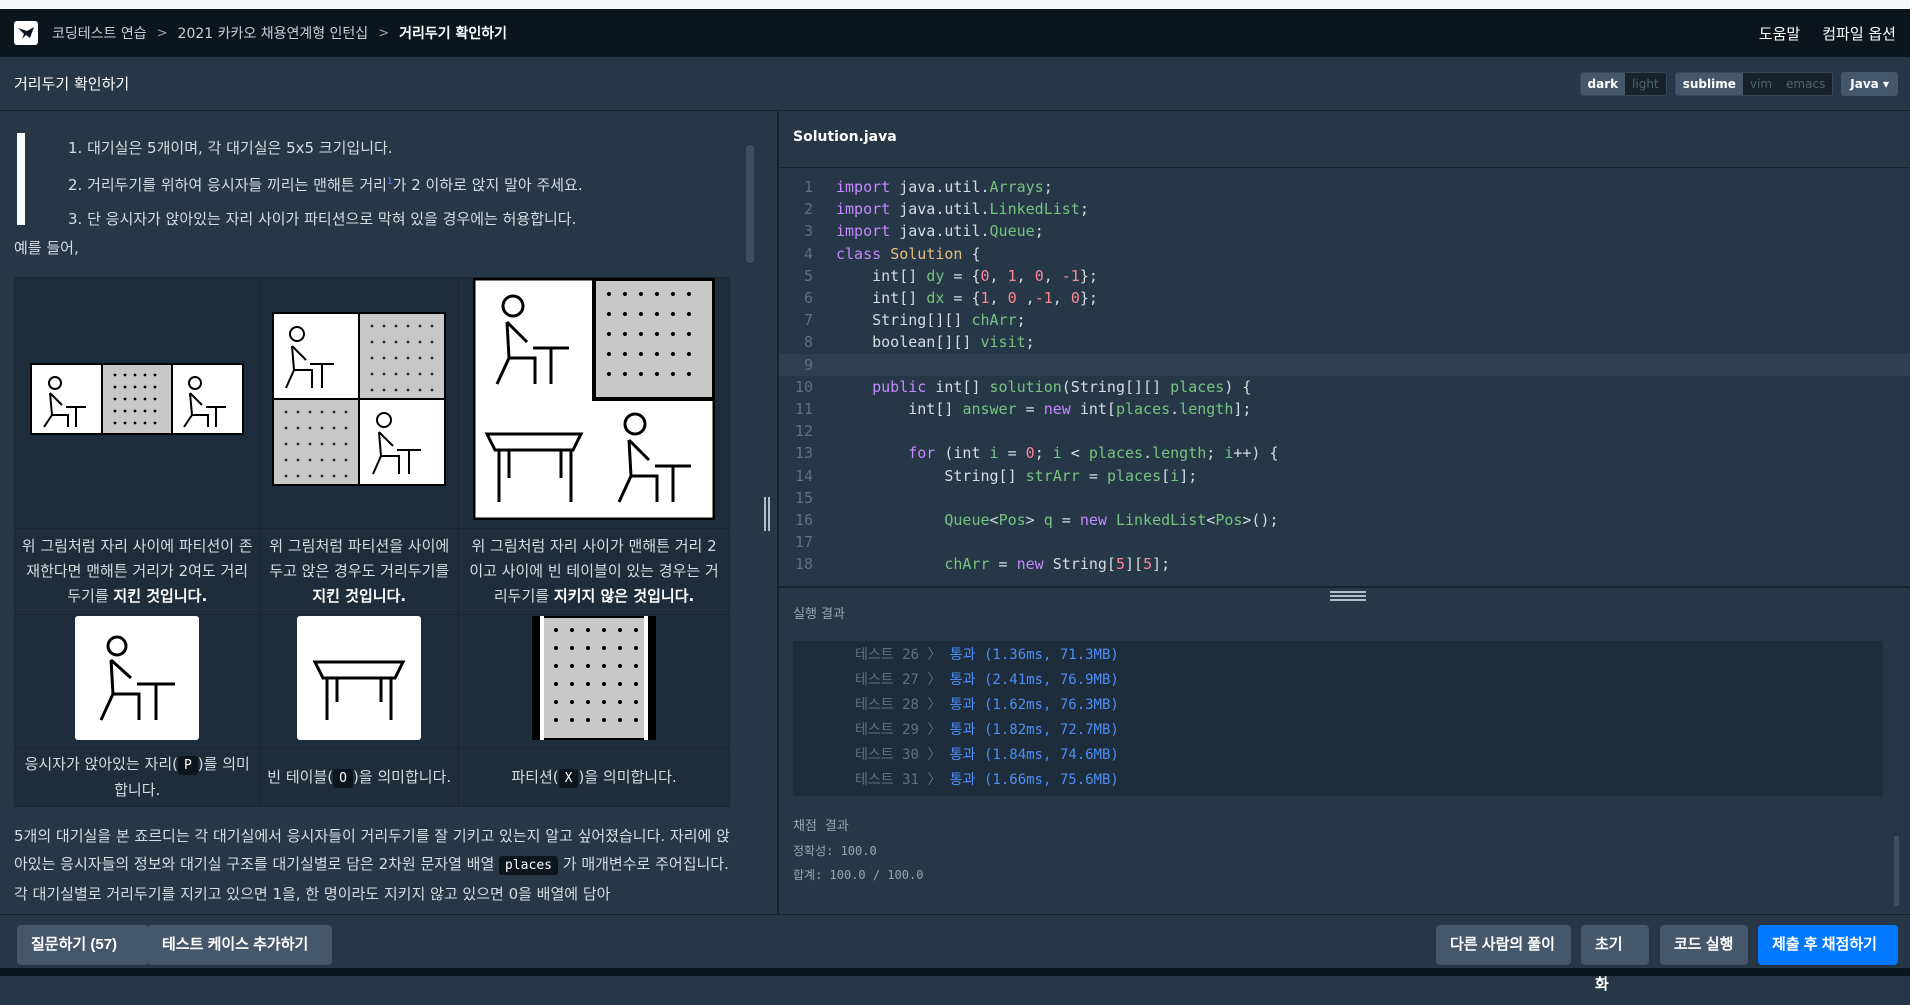 The height and width of the screenshot is (1005, 1910). What do you see at coordinates (803, 564) in the screenshot?
I see `line-number: 18` at bounding box center [803, 564].